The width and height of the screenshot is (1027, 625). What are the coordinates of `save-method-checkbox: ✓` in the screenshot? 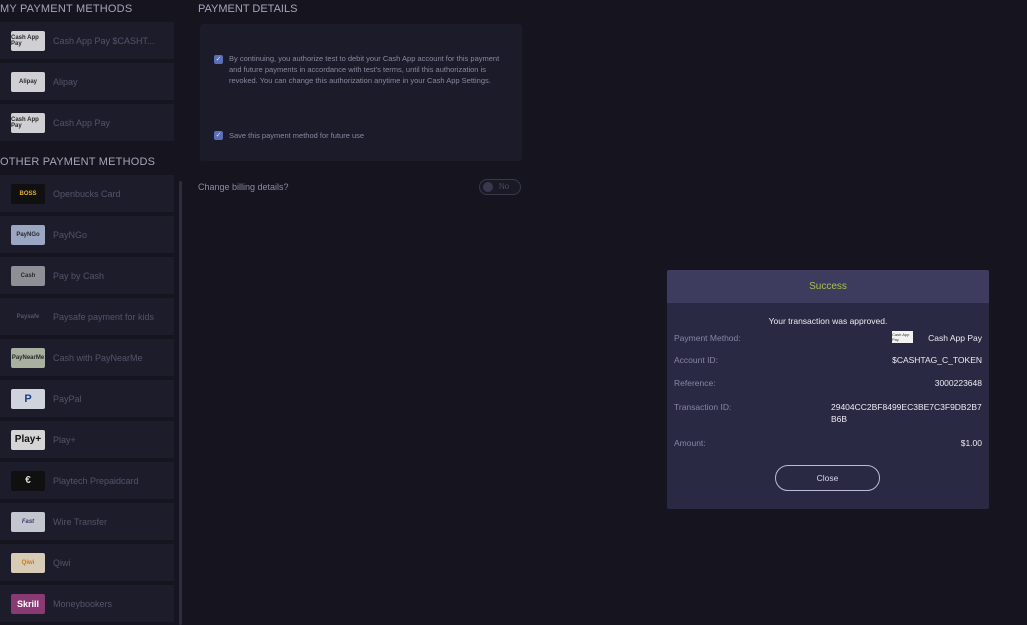 It's located at (218, 135).